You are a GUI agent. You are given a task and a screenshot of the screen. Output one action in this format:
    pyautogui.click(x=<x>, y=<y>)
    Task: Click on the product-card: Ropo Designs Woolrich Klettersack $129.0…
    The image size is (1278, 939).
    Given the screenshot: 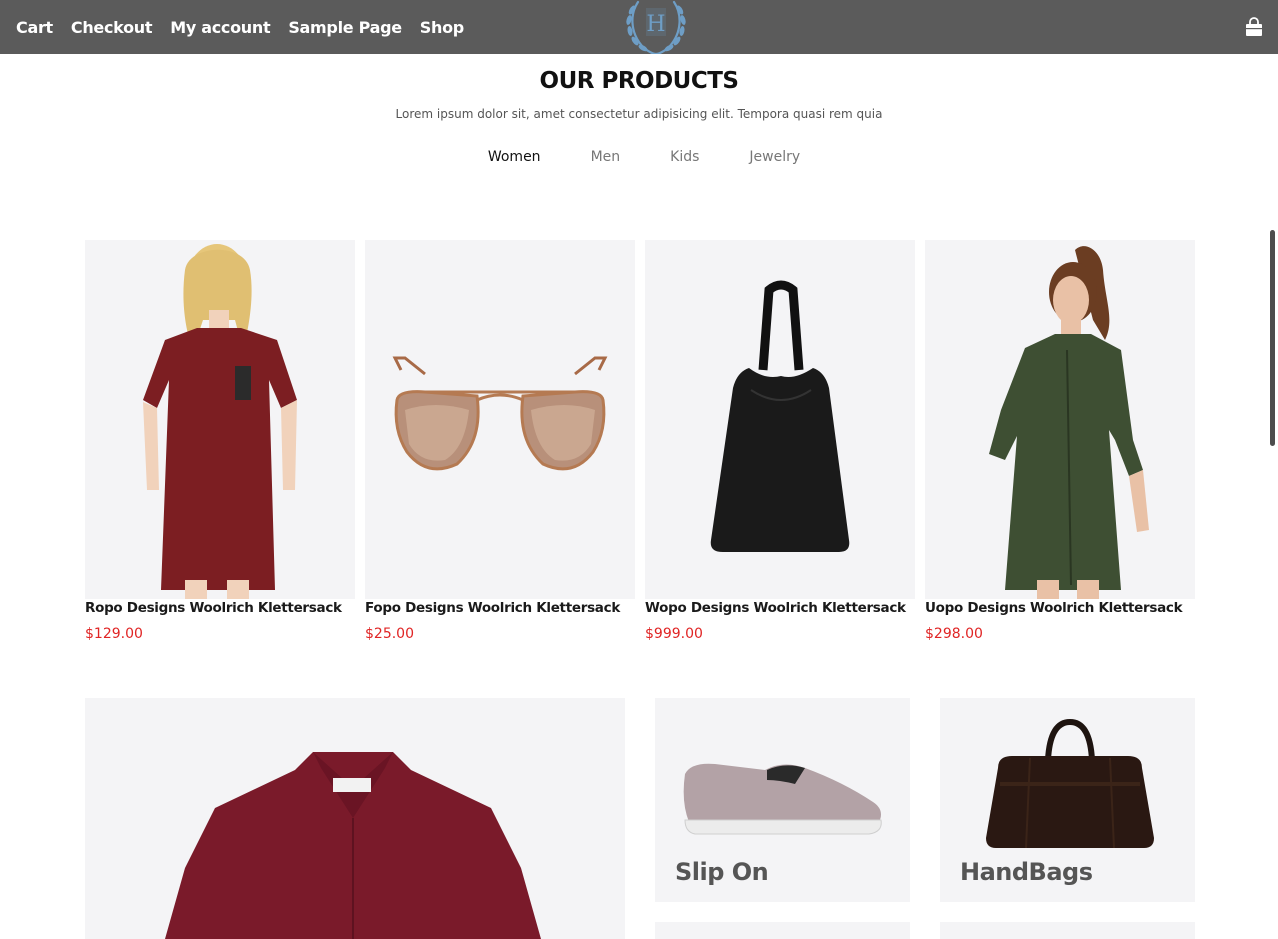 What is the action you would take?
    pyautogui.click(x=220, y=441)
    